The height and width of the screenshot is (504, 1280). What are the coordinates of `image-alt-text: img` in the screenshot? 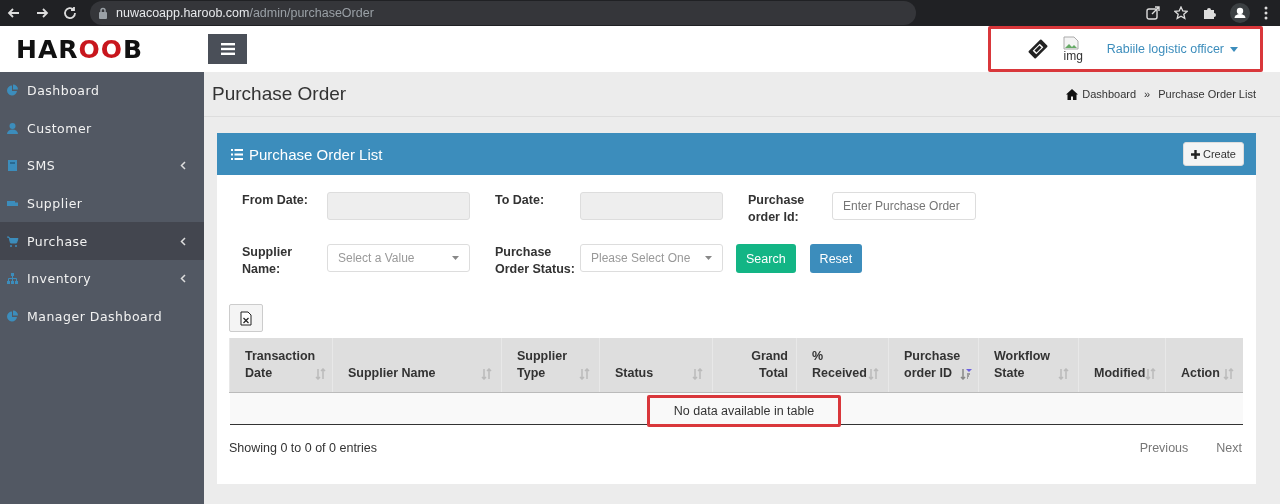 It's located at (1073, 56).